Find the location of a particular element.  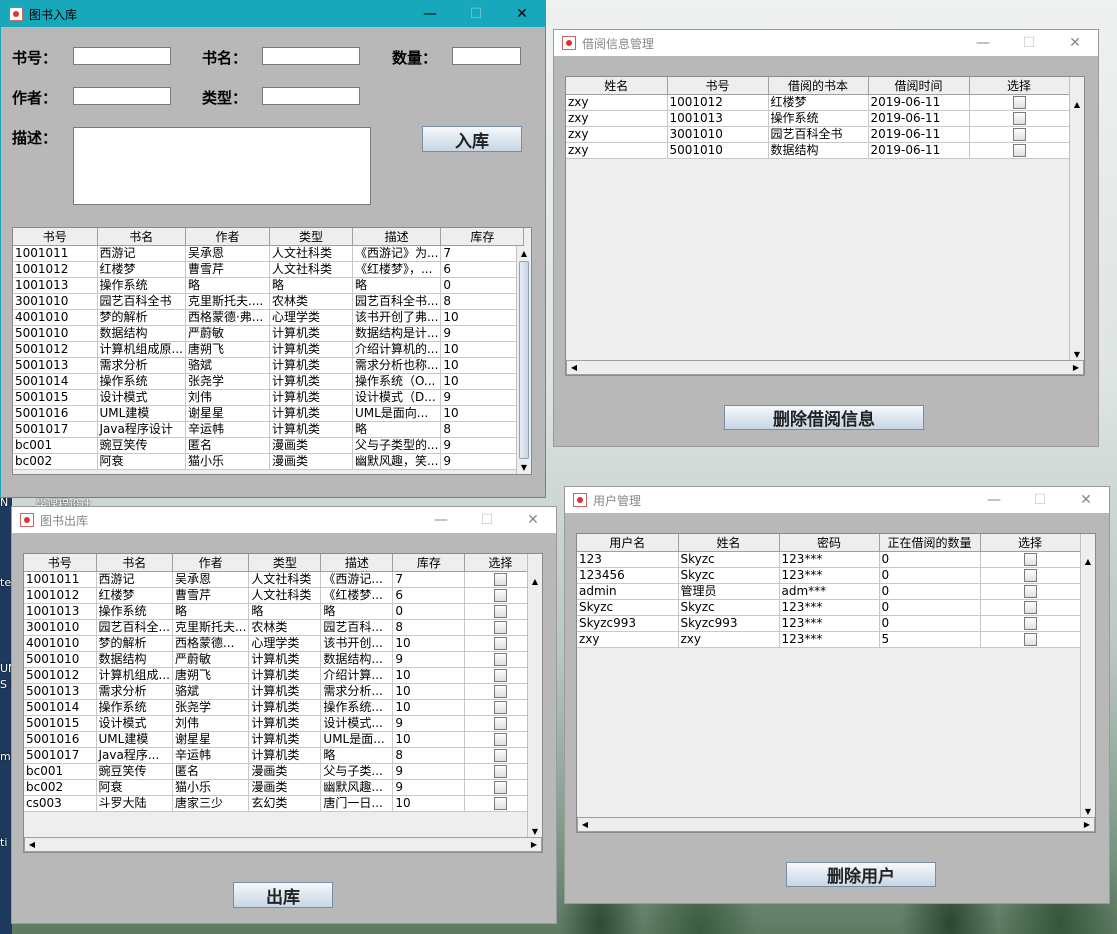

vertical-scrollbar: ▲ ▼ is located at coordinates (1076, 219).